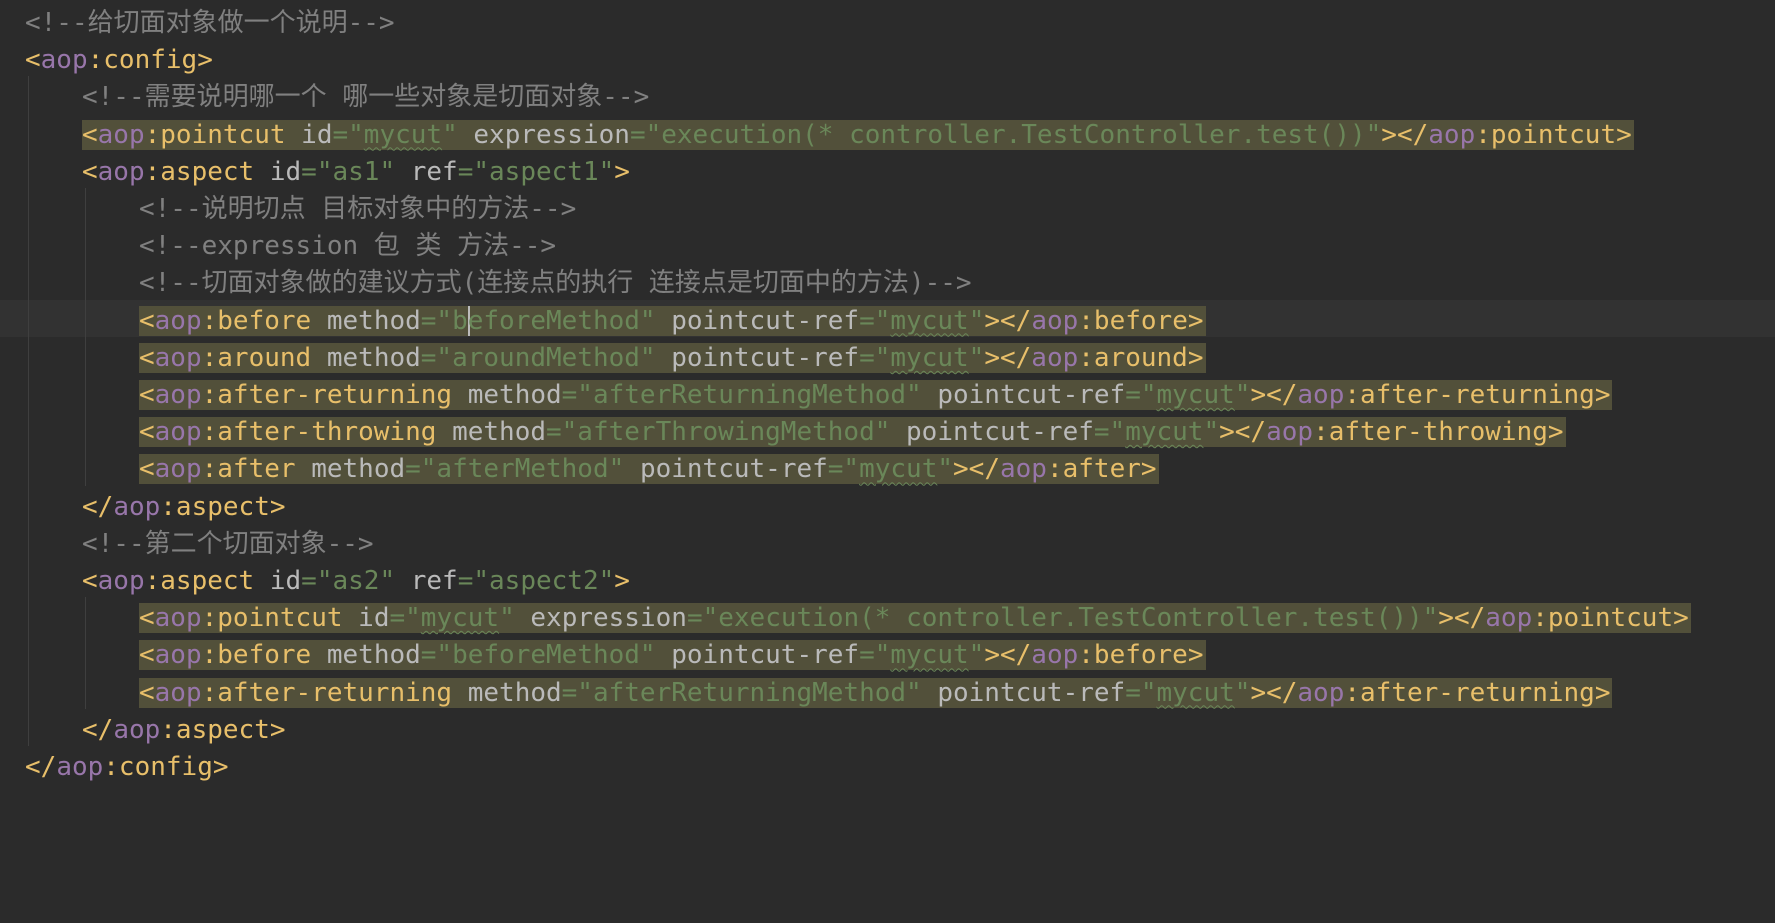 The width and height of the screenshot is (1775, 923). What do you see at coordinates (264, 357) in the screenshot?
I see `token: :around` at bounding box center [264, 357].